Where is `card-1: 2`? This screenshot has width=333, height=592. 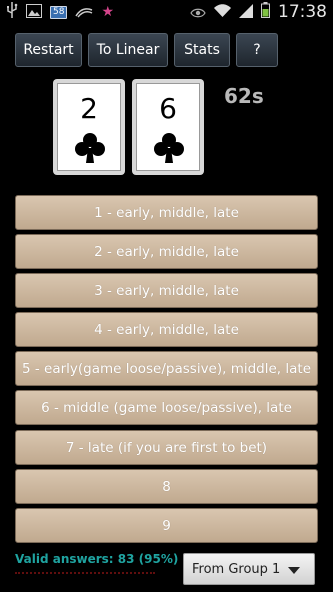 card-1: 2 is located at coordinates (89, 127).